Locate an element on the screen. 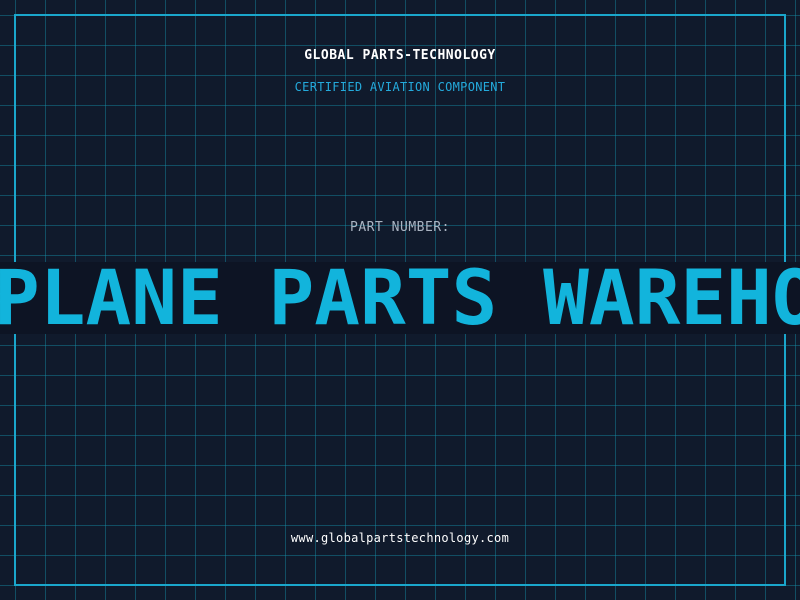 This screenshot has width=800, height=600. certification-subtitle: CERTIFIED AVIATION COMPONENT is located at coordinates (400, 87).